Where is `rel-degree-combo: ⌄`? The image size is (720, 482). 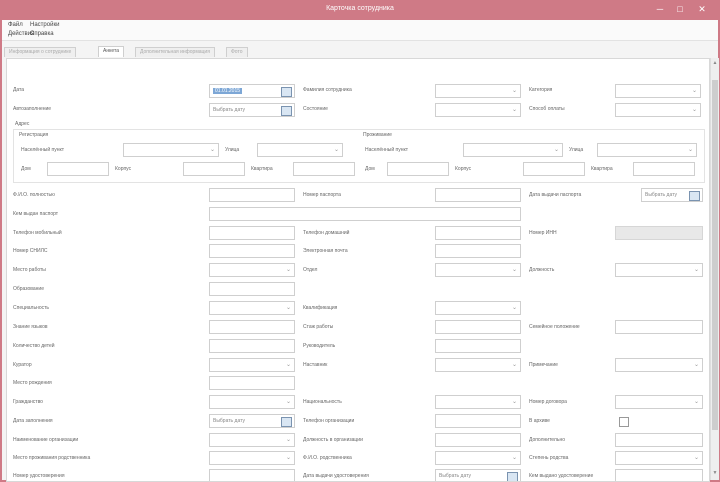 rel-degree-combo: ⌄ is located at coordinates (659, 458).